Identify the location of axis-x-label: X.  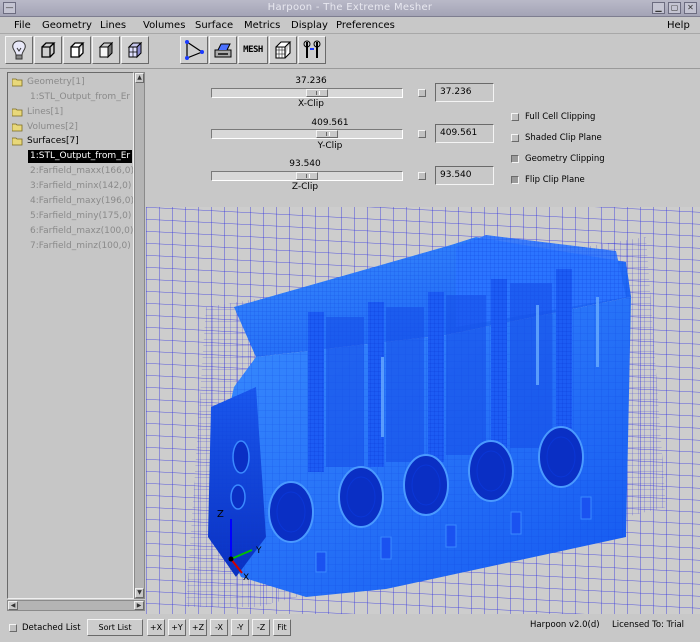
(246, 578).